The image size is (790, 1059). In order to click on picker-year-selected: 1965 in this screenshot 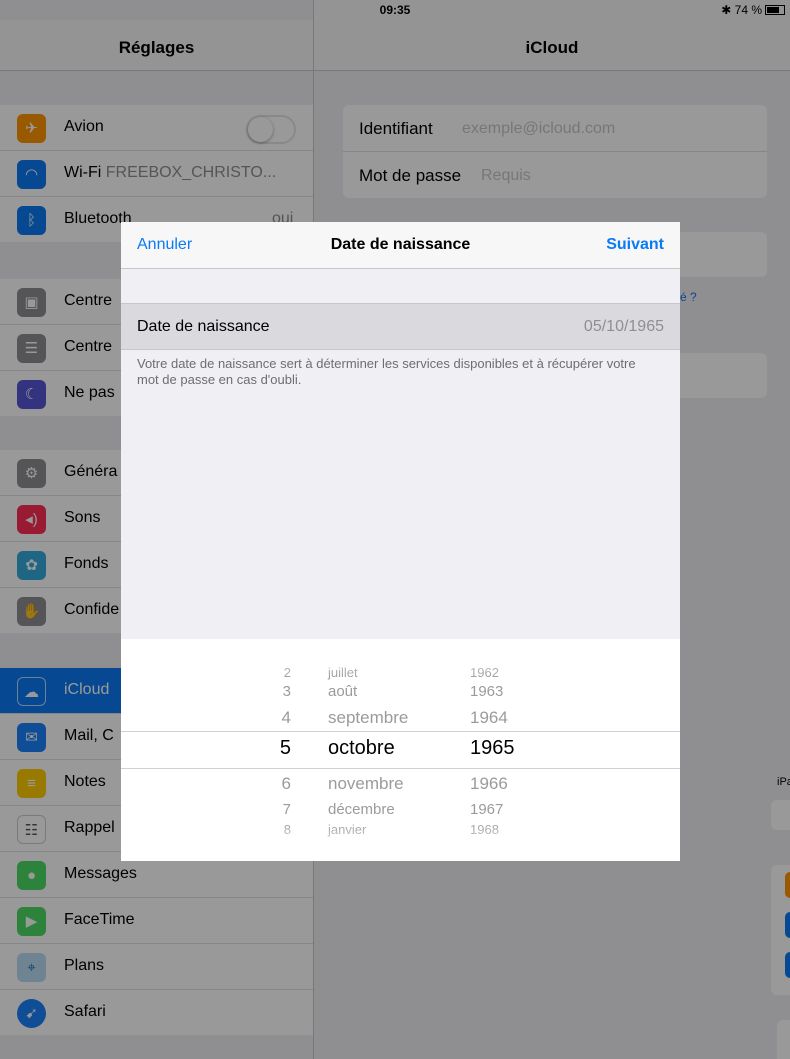, I will do `click(492, 748)`.